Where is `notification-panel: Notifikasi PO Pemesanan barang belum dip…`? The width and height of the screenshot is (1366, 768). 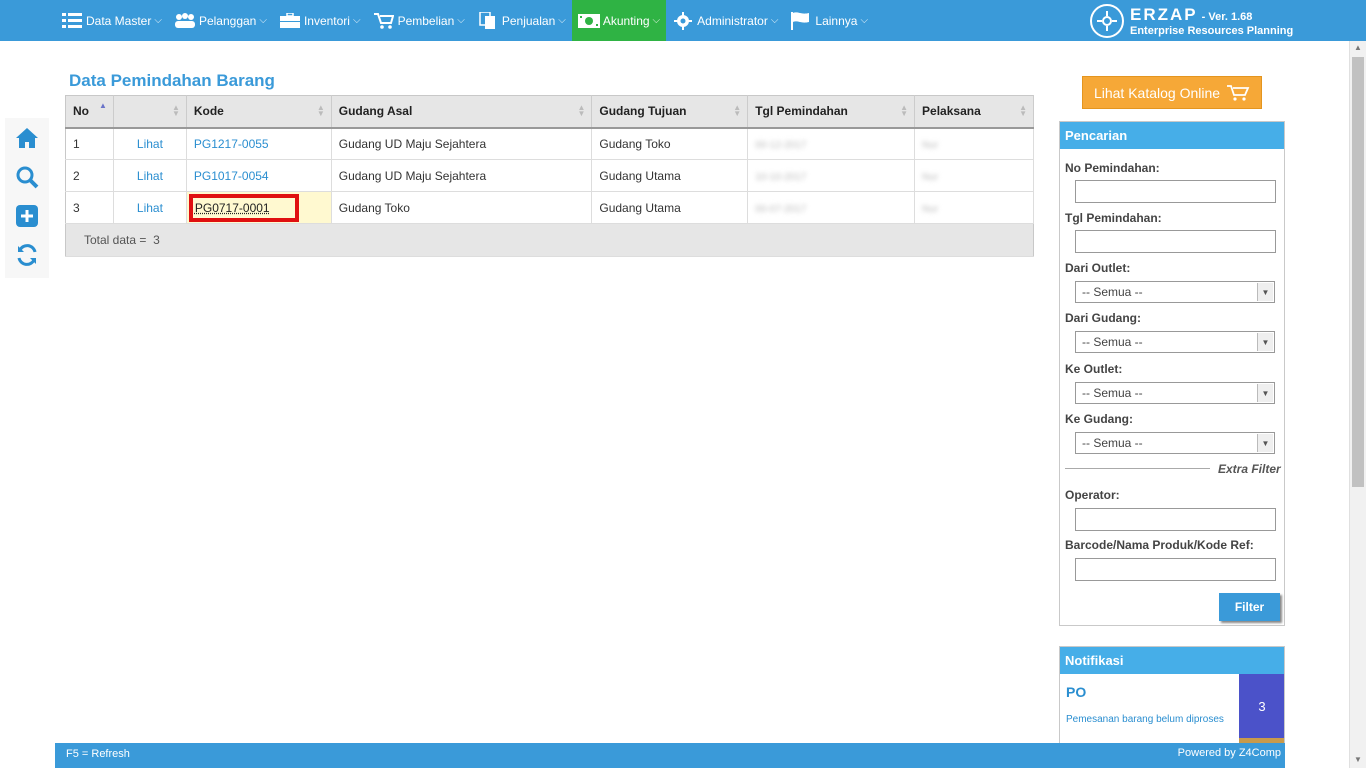 notification-panel: Notifikasi PO Pemesanan barang belum dip… is located at coordinates (1172, 696).